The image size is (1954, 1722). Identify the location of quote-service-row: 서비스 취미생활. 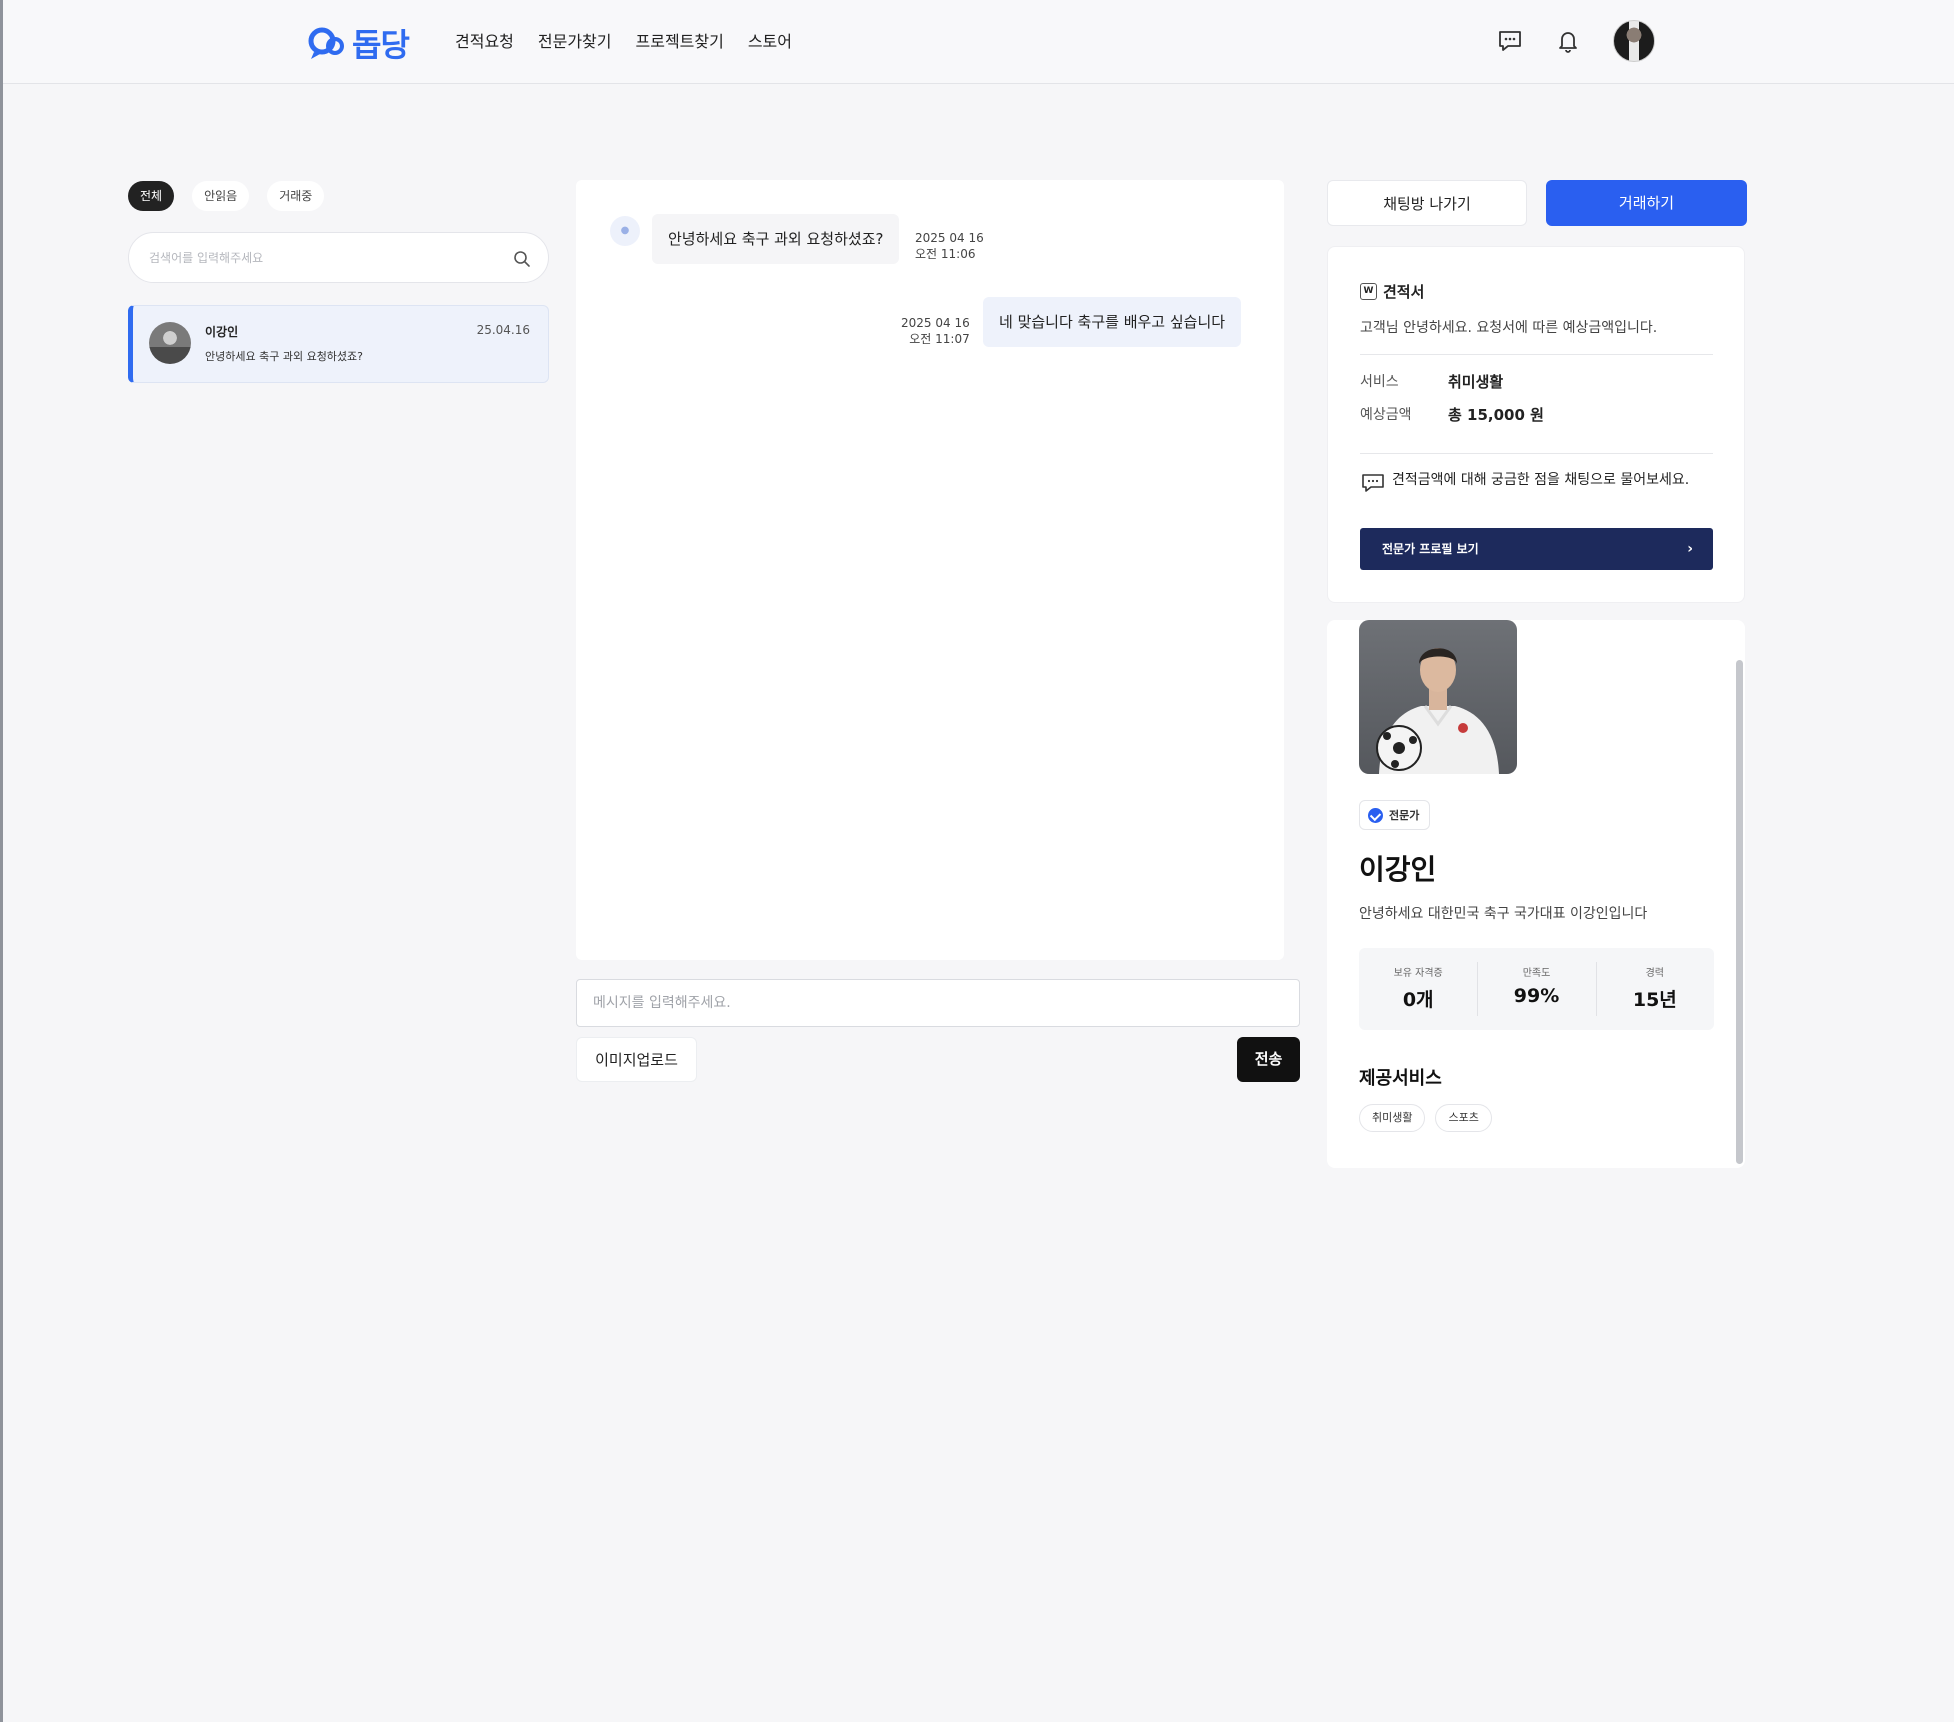
(1431, 381).